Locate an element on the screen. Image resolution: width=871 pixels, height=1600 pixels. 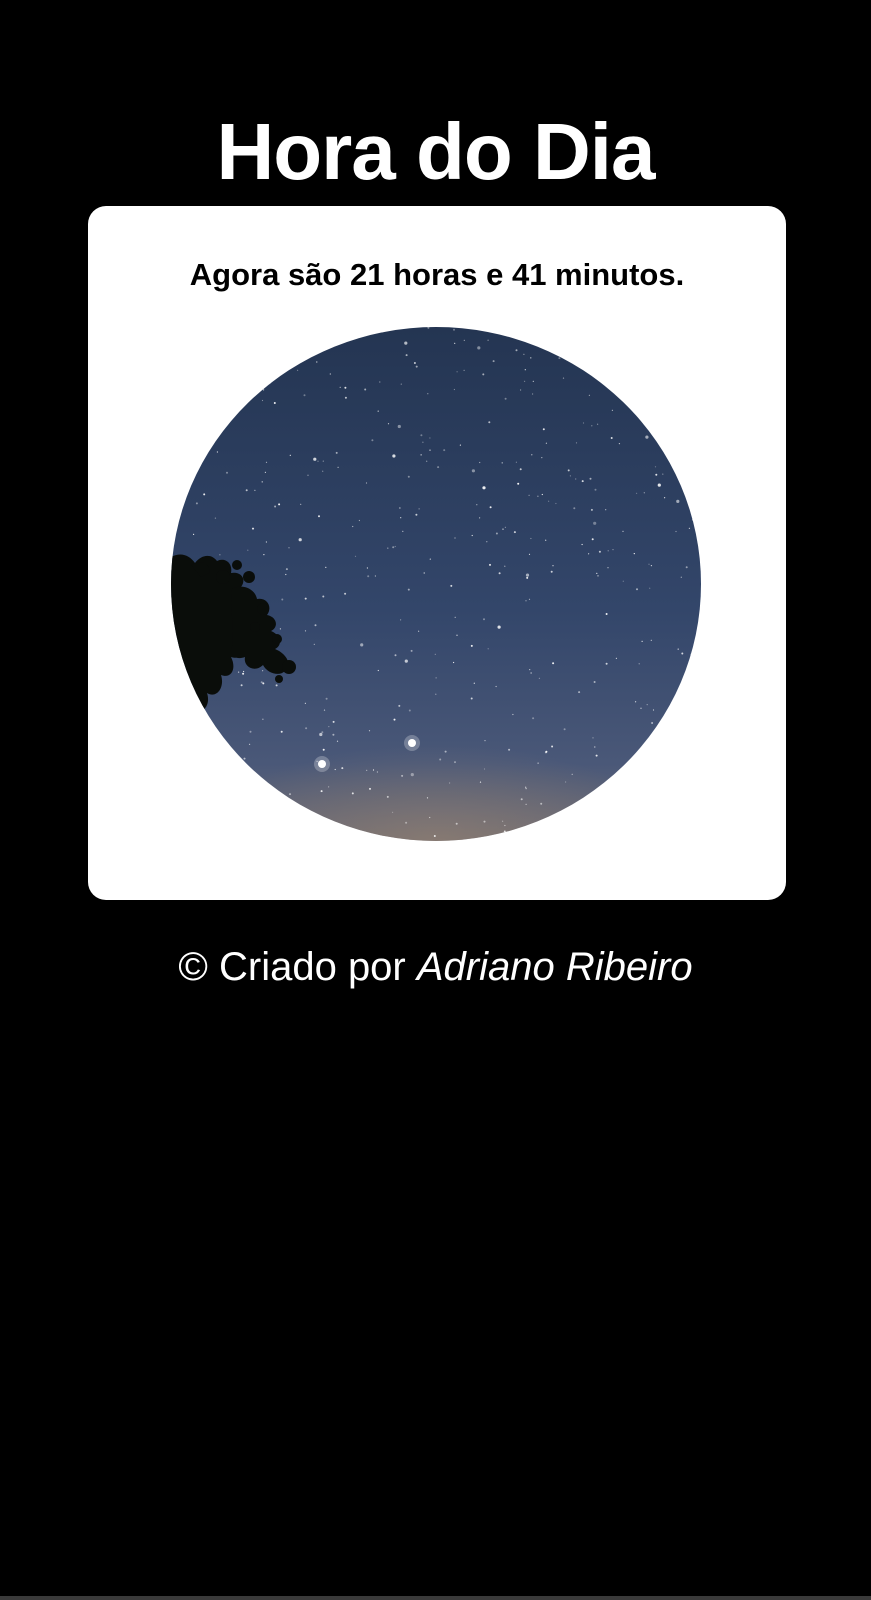
footer-credit: © Criado por Adriano Ribeiro is located at coordinates (435, 967).